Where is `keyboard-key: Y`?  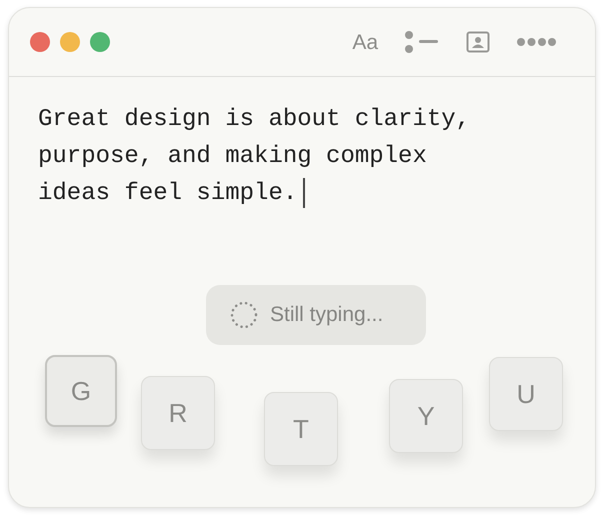 keyboard-key: Y is located at coordinates (426, 416).